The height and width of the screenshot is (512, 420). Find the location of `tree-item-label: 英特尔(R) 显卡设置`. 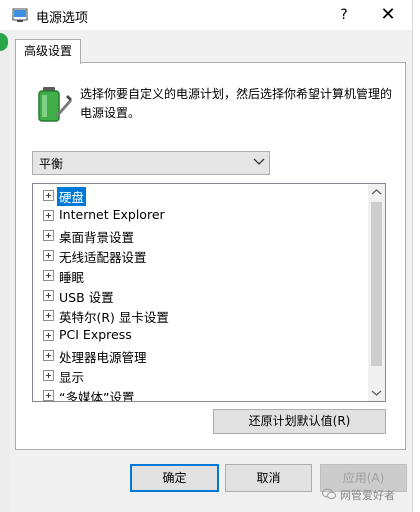

tree-item-label: 英特尔(R) 显卡设置 is located at coordinates (114, 317).